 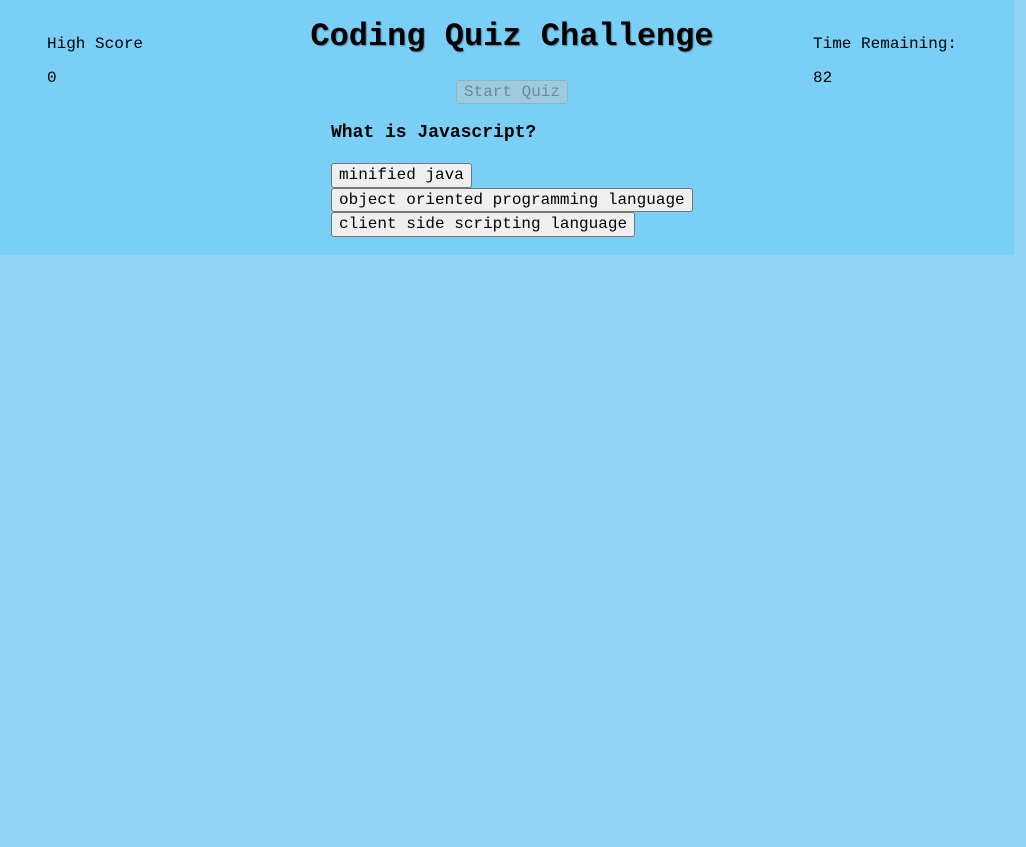 I want to click on answer-button-client-side-scripting: client side scripting language, so click(x=483, y=224).